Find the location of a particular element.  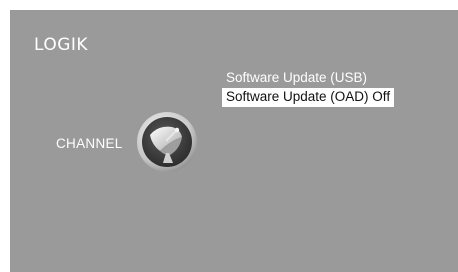

logik-logo: LOGIK is located at coordinates (61, 45).